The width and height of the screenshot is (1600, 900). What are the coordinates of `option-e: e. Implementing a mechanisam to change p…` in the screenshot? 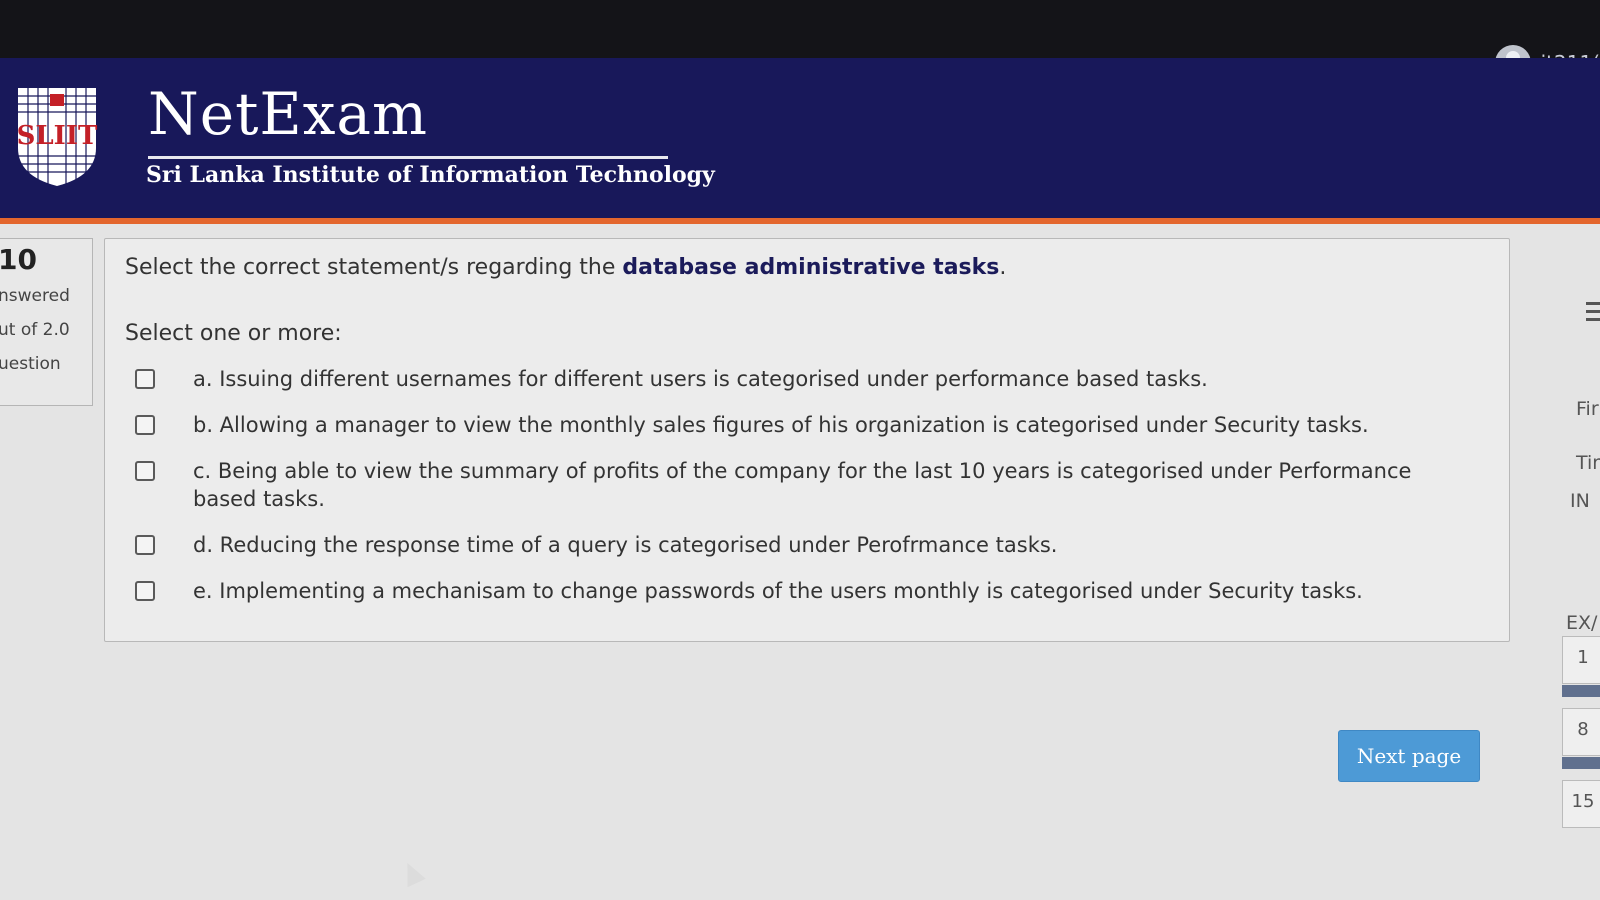 It's located at (795, 591).